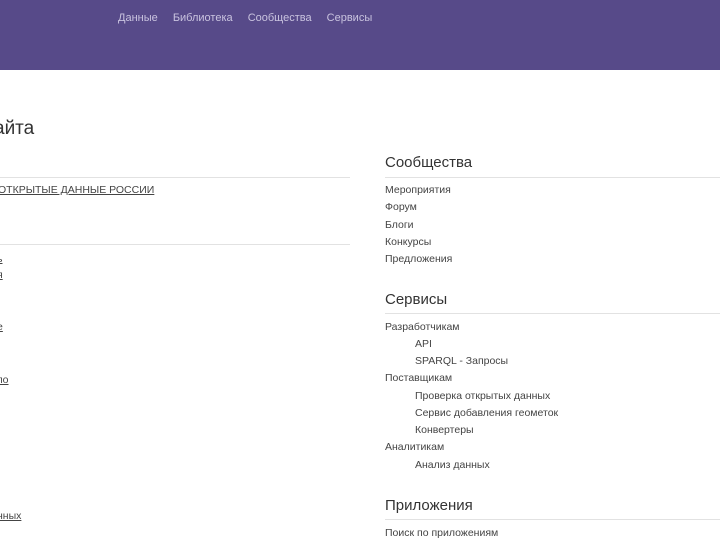  I want to click on link-geotag-service: Сервис добавления геометок, so click(486, 413).